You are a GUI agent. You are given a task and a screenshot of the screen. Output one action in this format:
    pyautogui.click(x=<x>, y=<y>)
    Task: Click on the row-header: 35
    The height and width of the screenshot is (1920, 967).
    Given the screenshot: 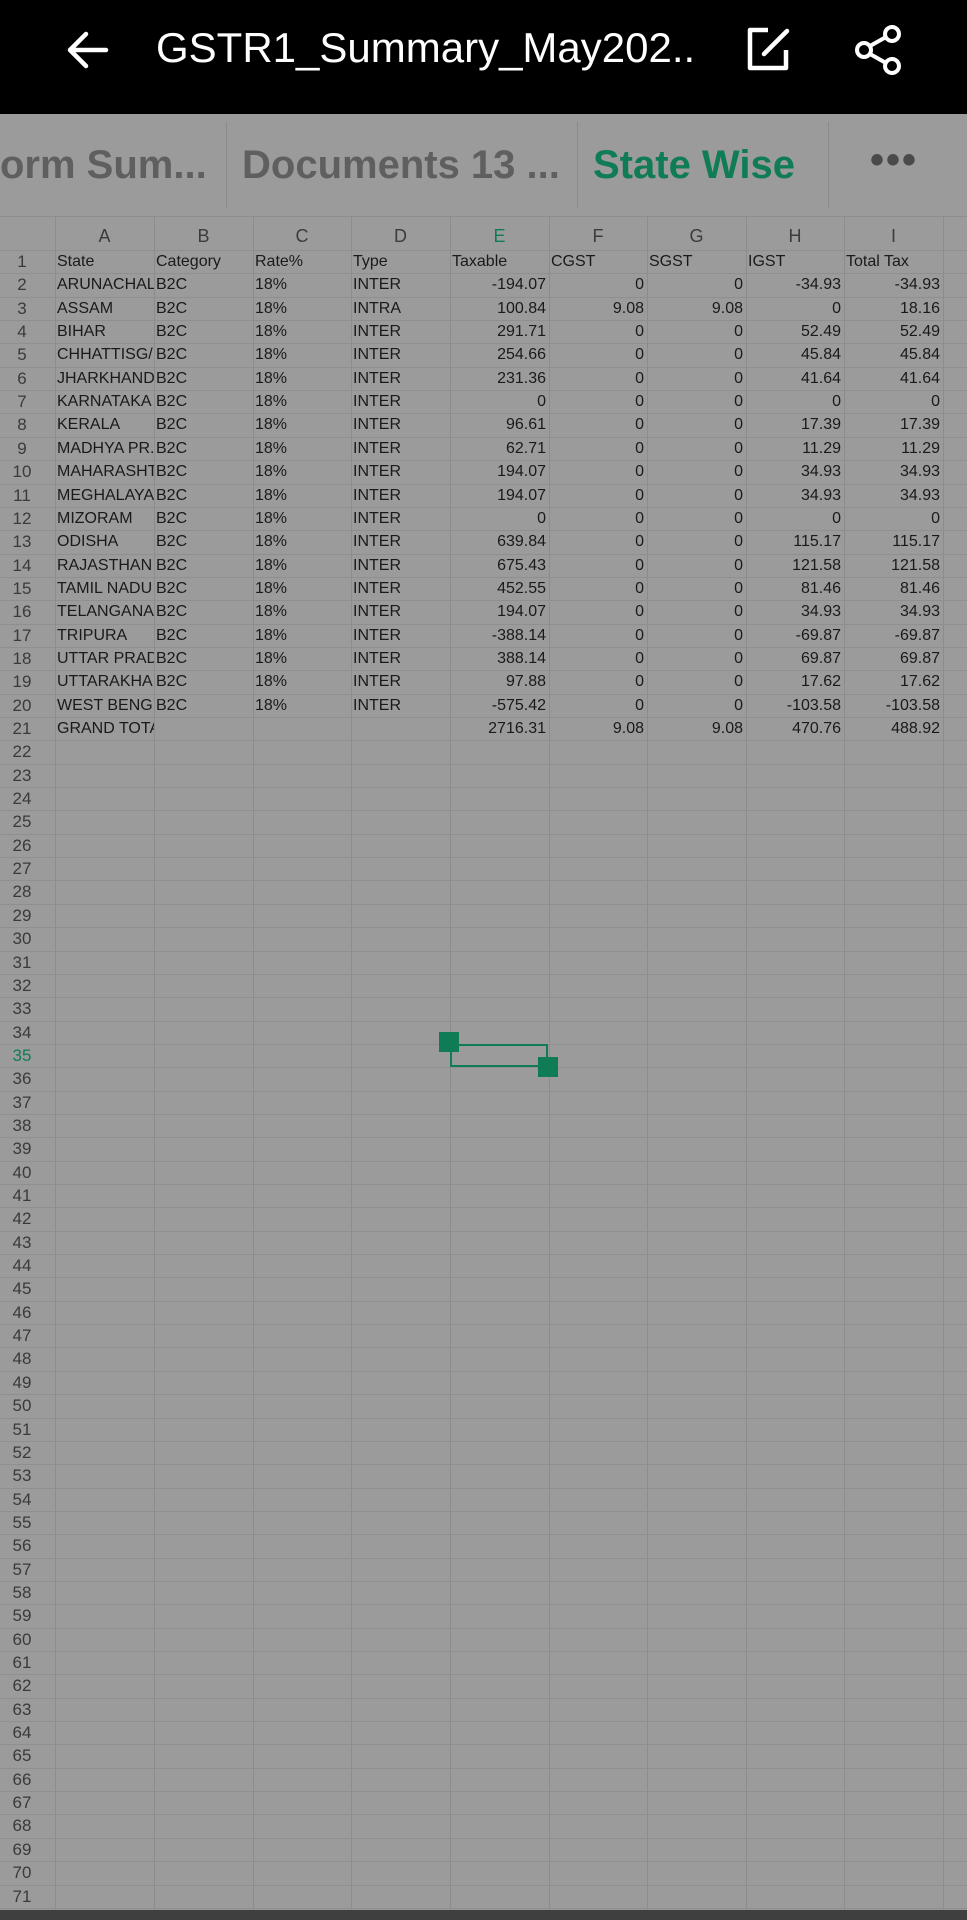 What is the action you would take?
    pyautogui.click(x=22, y=1055)
    